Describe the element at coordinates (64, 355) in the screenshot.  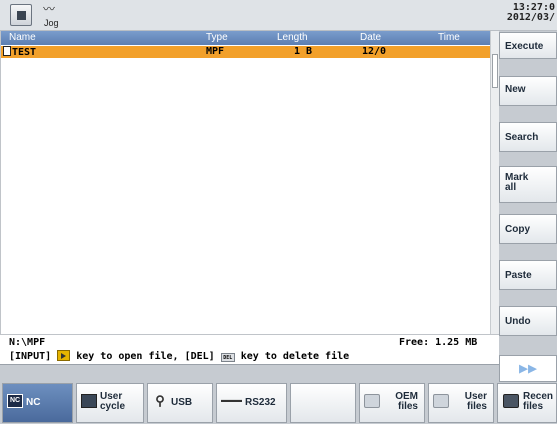
I see `input-key-icon` at that location.